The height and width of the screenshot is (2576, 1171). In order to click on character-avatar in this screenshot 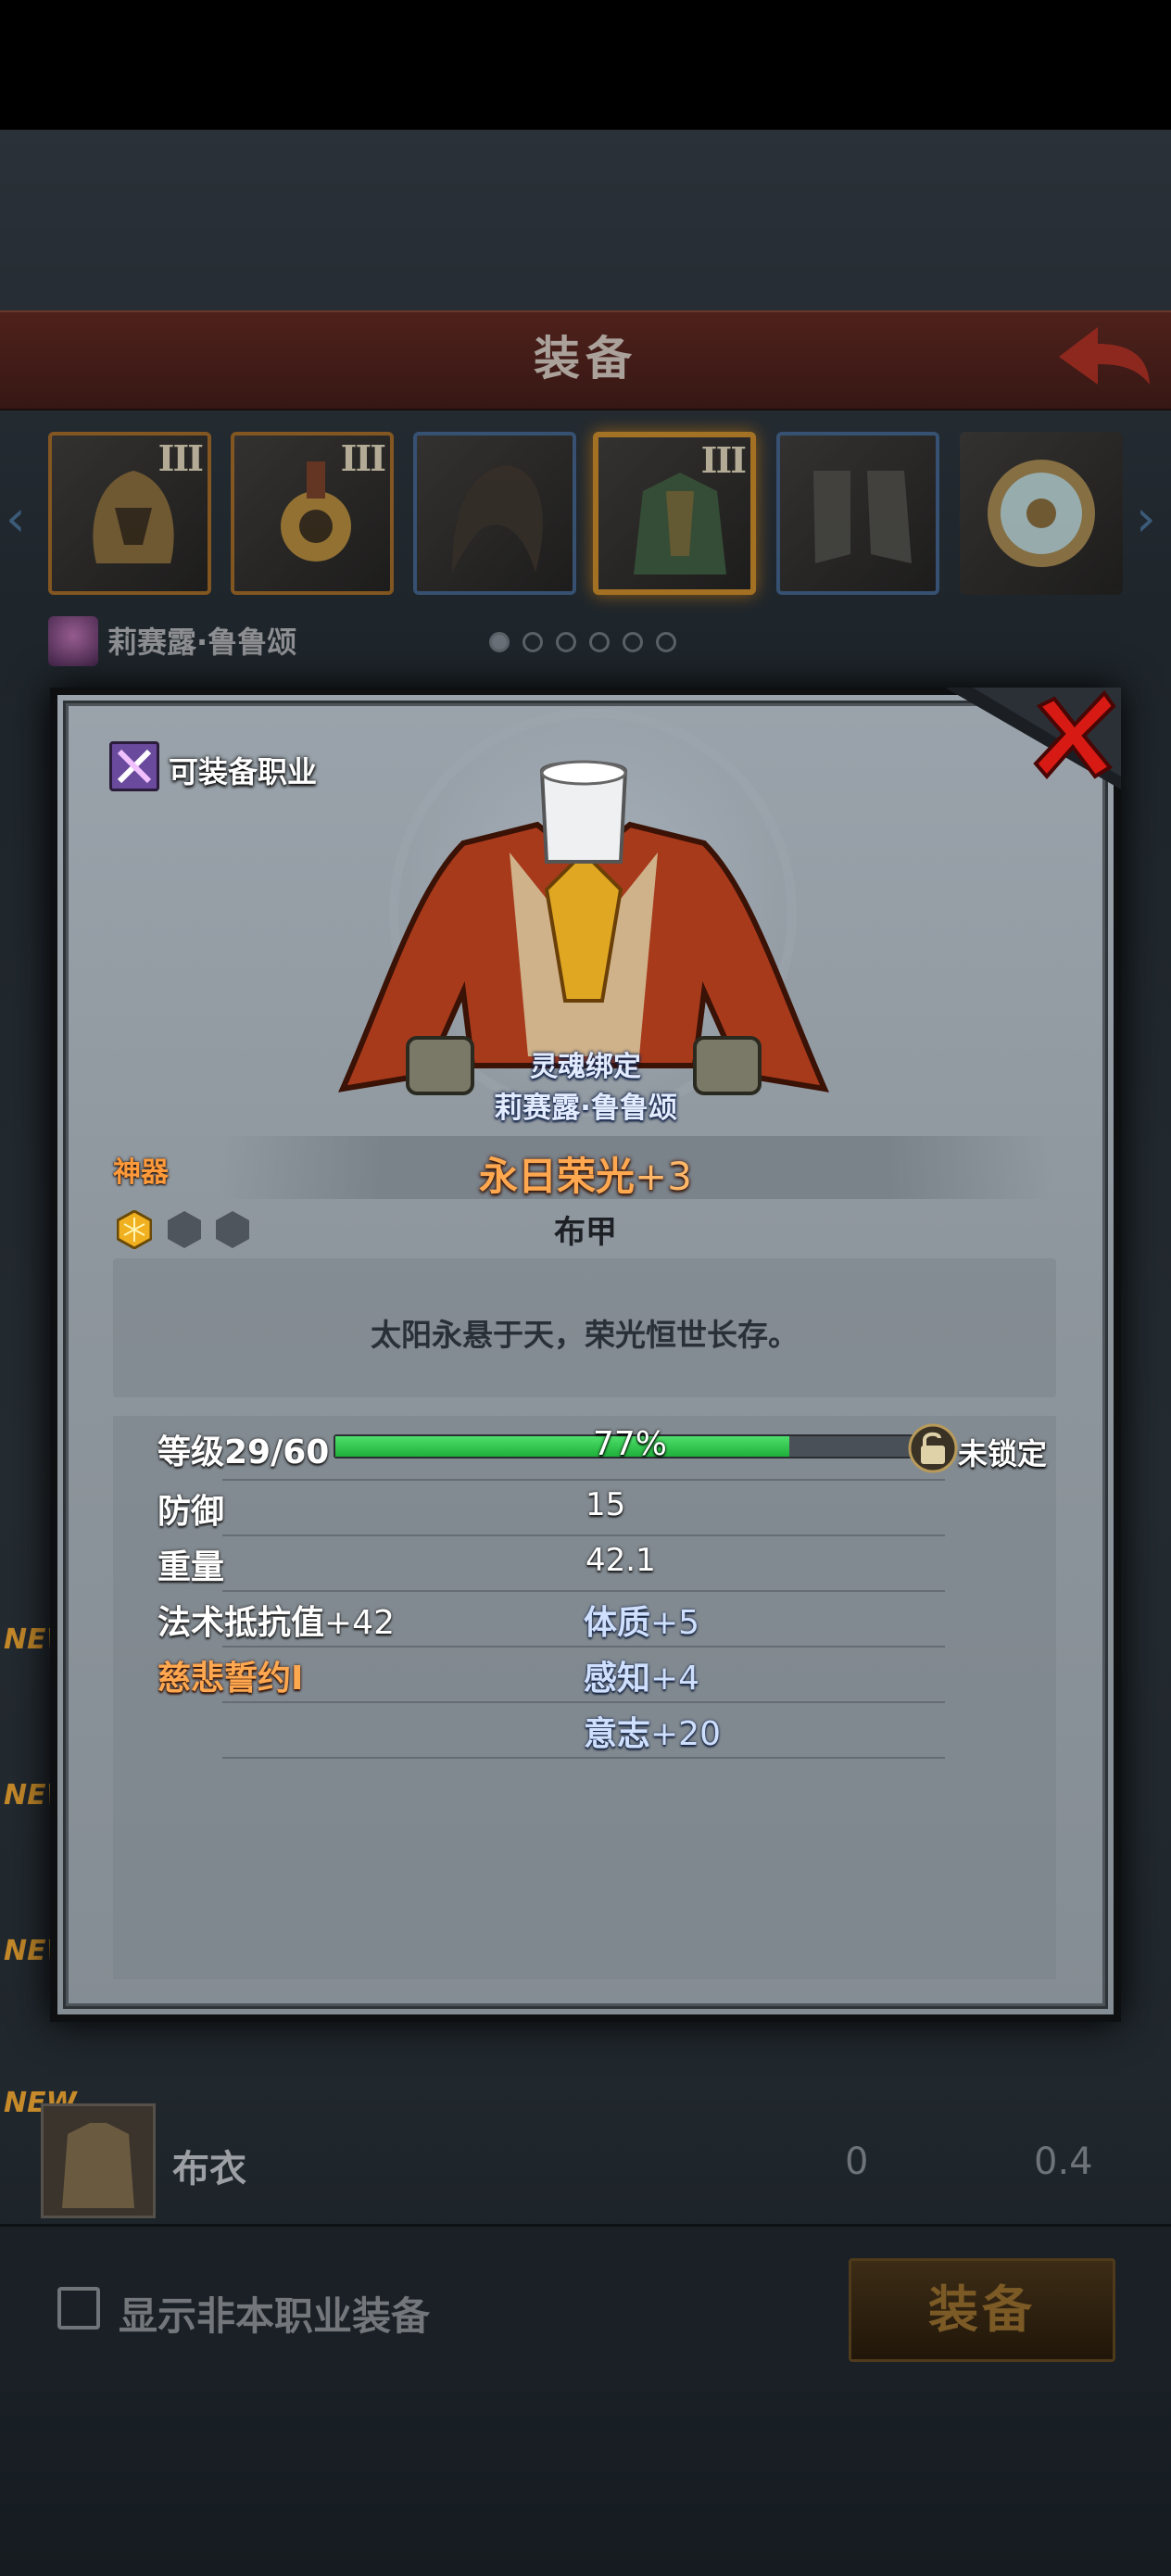, I will do `click(73, 641)`.